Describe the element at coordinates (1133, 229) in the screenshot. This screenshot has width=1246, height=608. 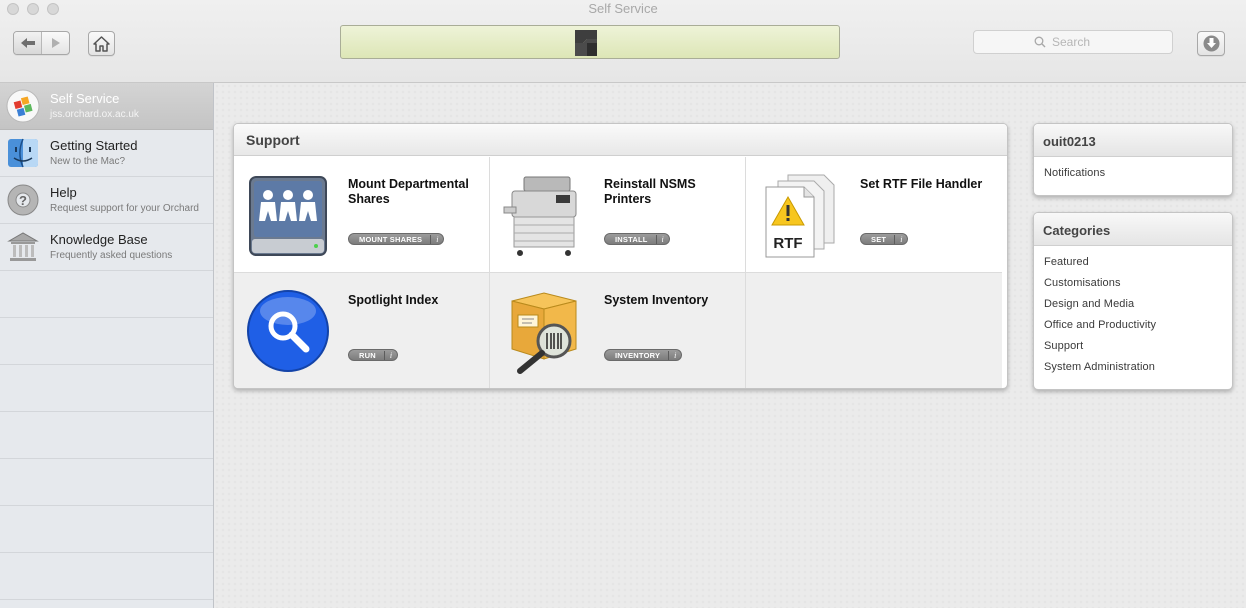
I see `categories-title: Categories` at that location.